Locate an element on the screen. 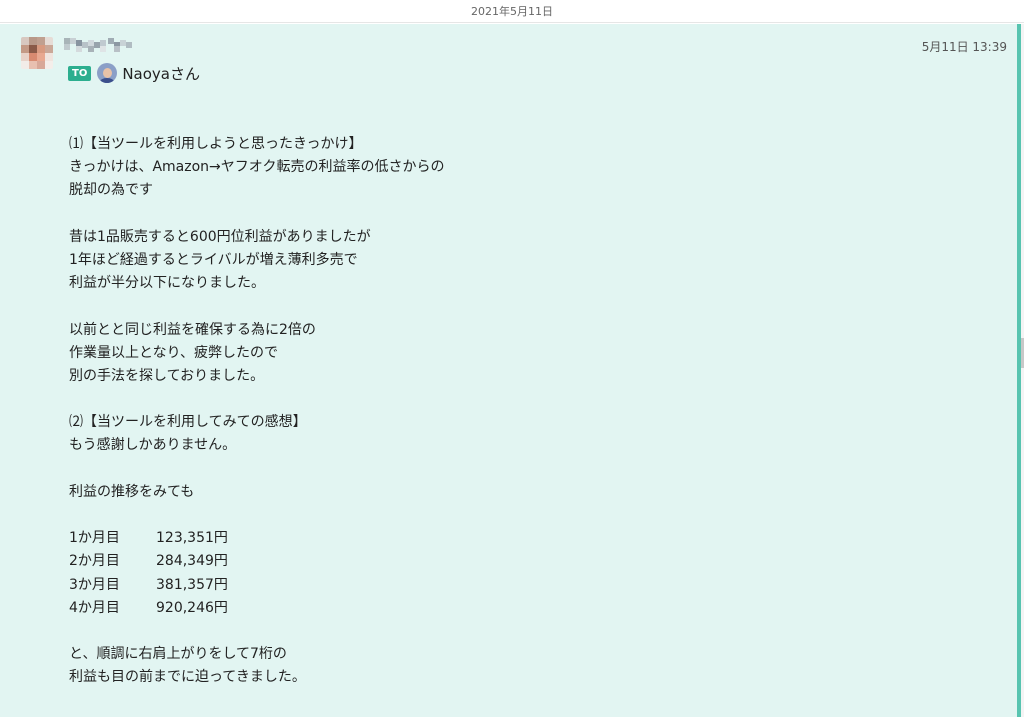  profit-amount: 123,351円 is located at coordinates (192, 538).